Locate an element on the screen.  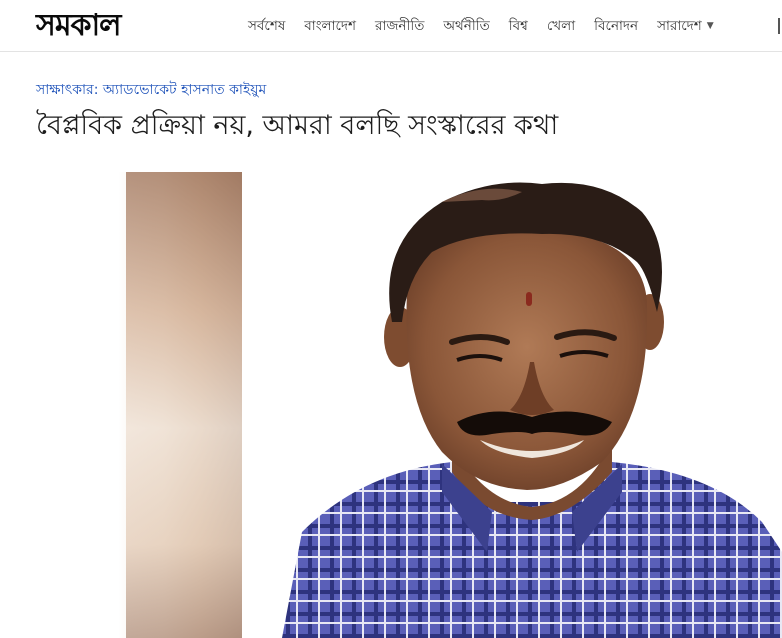
site-logo: সমকাল is located at coordinates (79, 26).